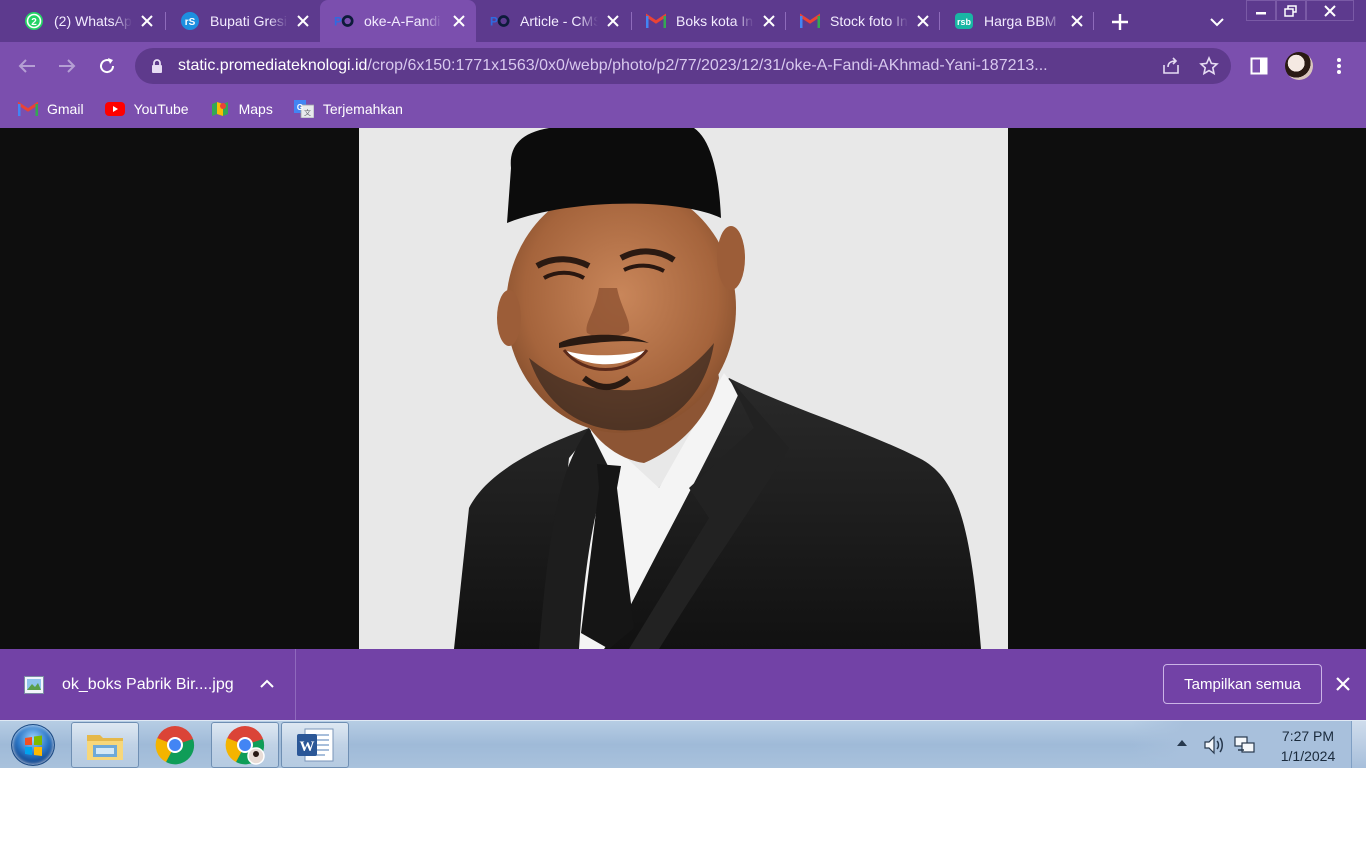 This screenshot has height=866, width=1366. I want to click on bookmark-star-icon, so click(1209, 66).